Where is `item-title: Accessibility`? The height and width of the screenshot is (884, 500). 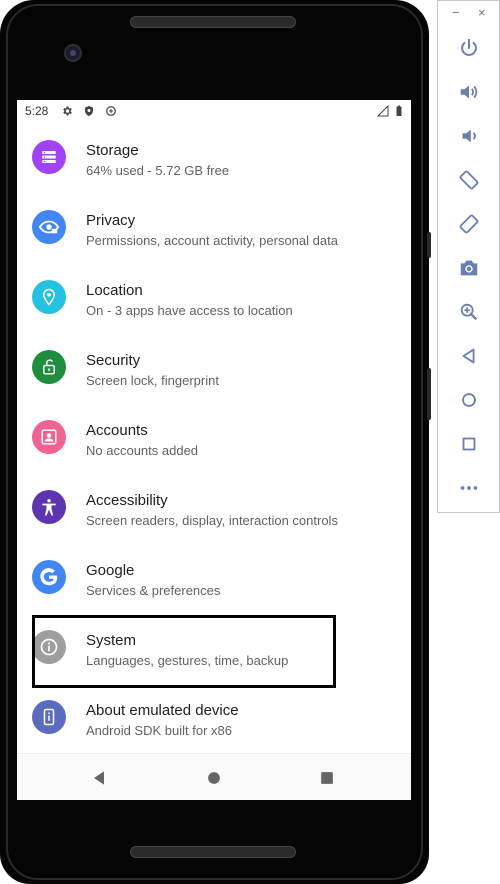 item-title: Accessibility is located at coordinates (127, 500).